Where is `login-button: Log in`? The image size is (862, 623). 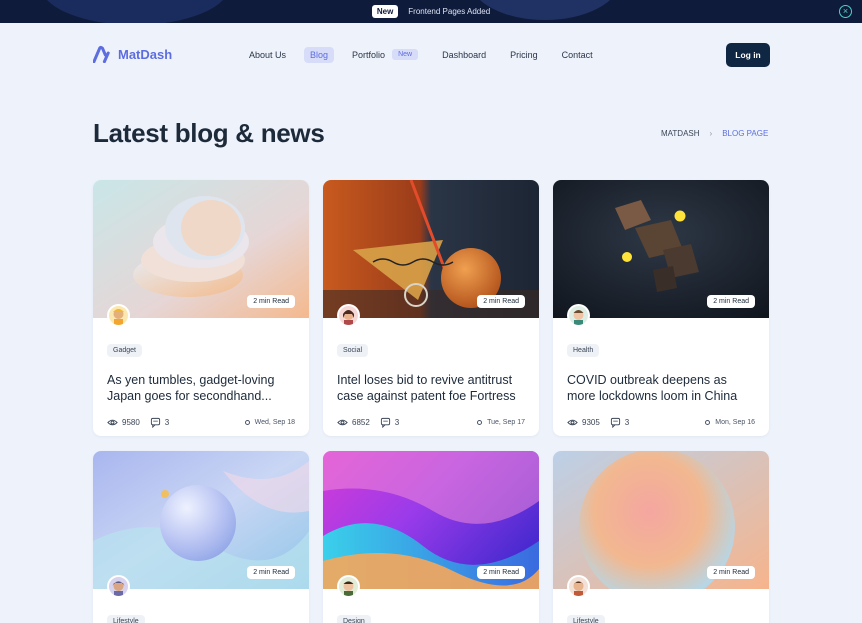
login-button: Log in is located at coordinates (748, 55).